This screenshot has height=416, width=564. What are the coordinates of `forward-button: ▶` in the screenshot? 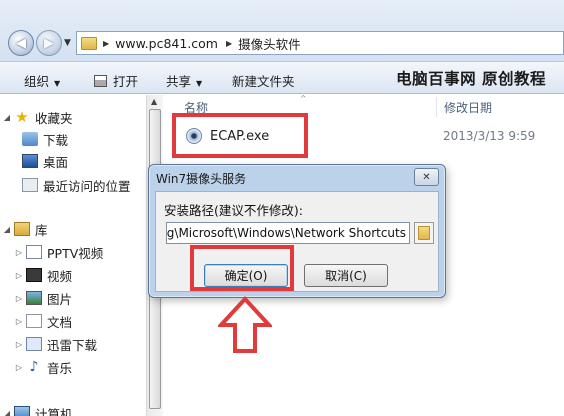 It's located at (49, 43).